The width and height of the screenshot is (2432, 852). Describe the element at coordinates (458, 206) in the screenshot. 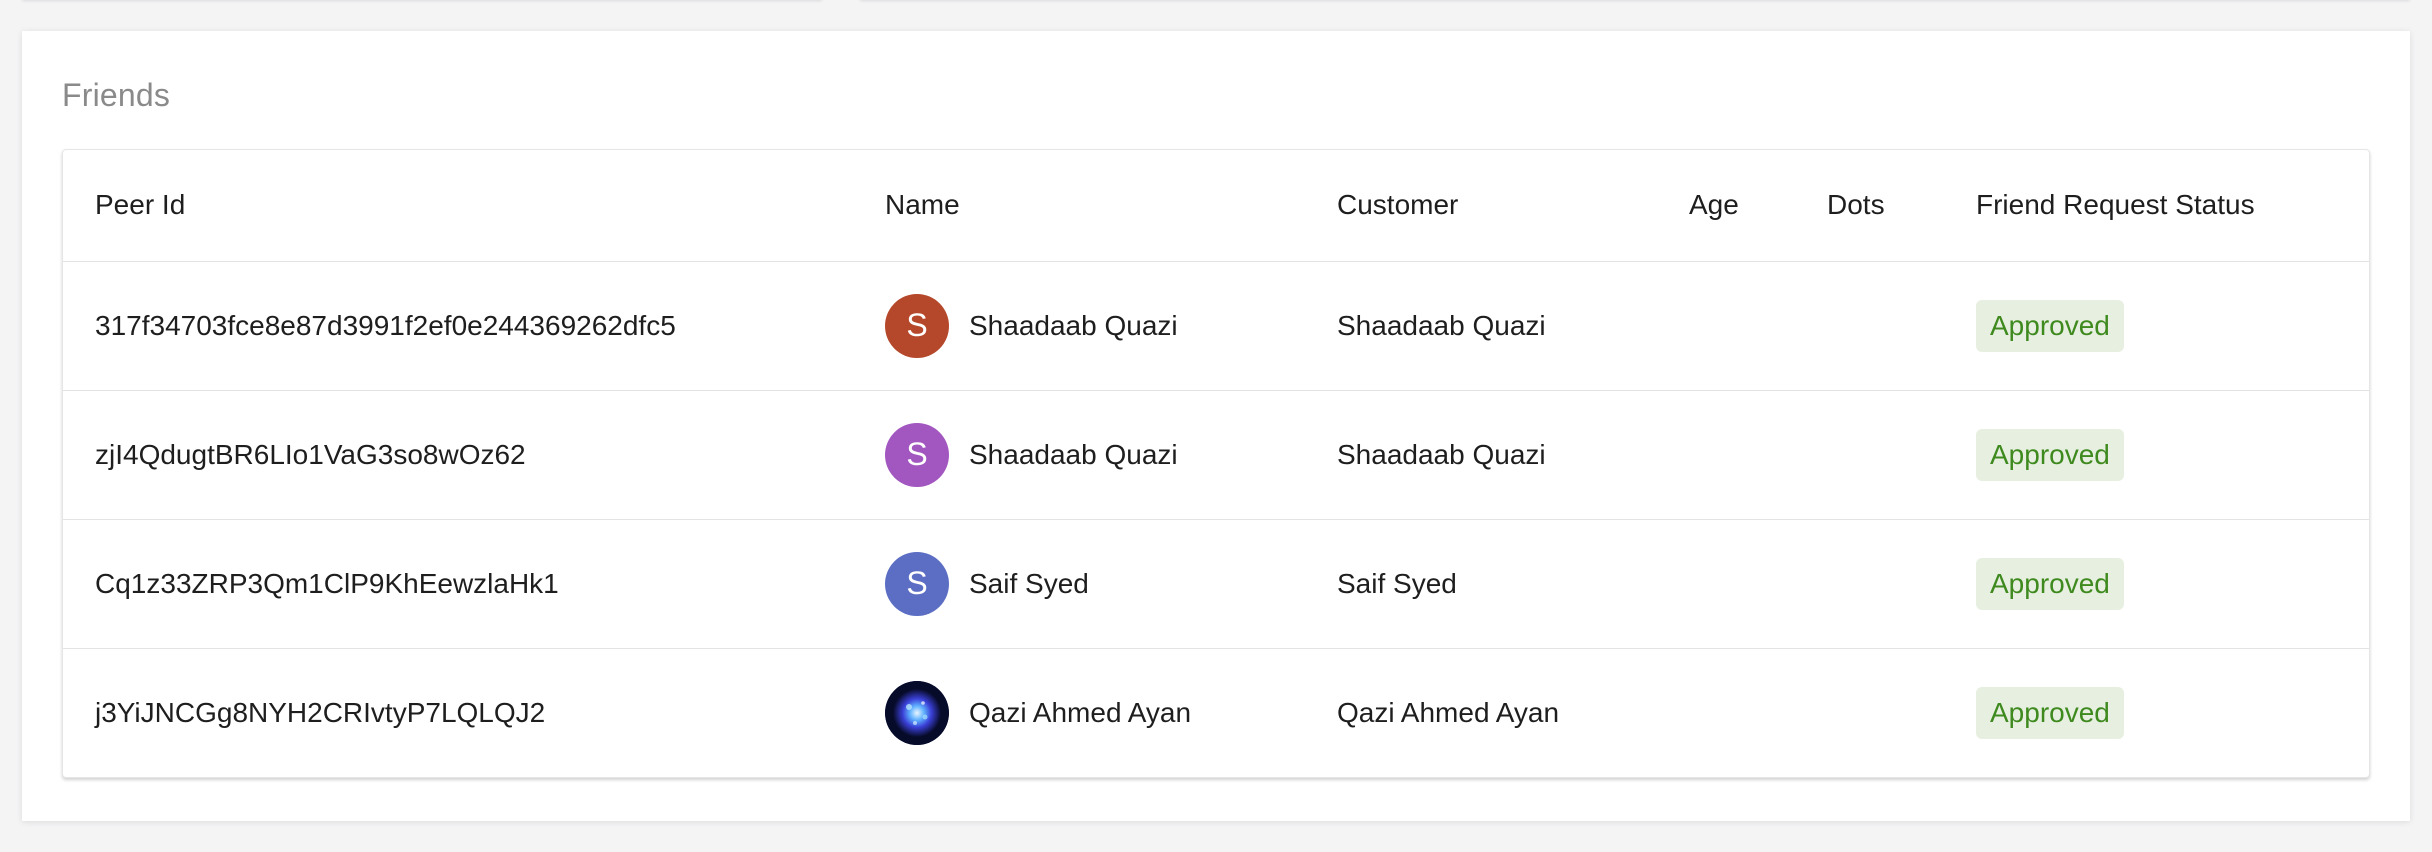

I see `column-header-peer-id: Peer Id` at that location.